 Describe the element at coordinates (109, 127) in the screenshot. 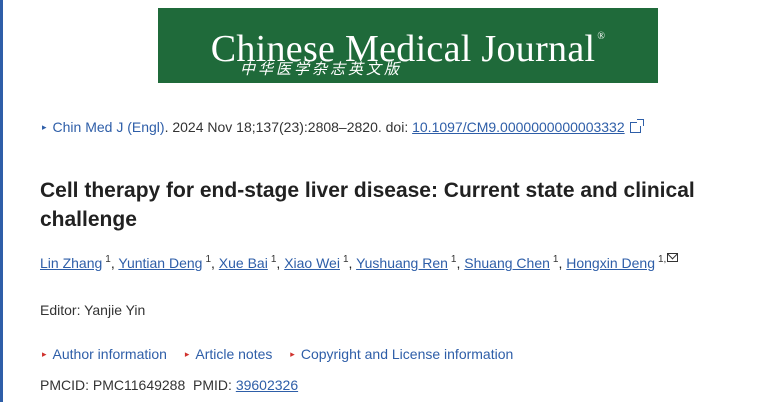

I see `journal-link: Chin Med J (Engl)` at that location.